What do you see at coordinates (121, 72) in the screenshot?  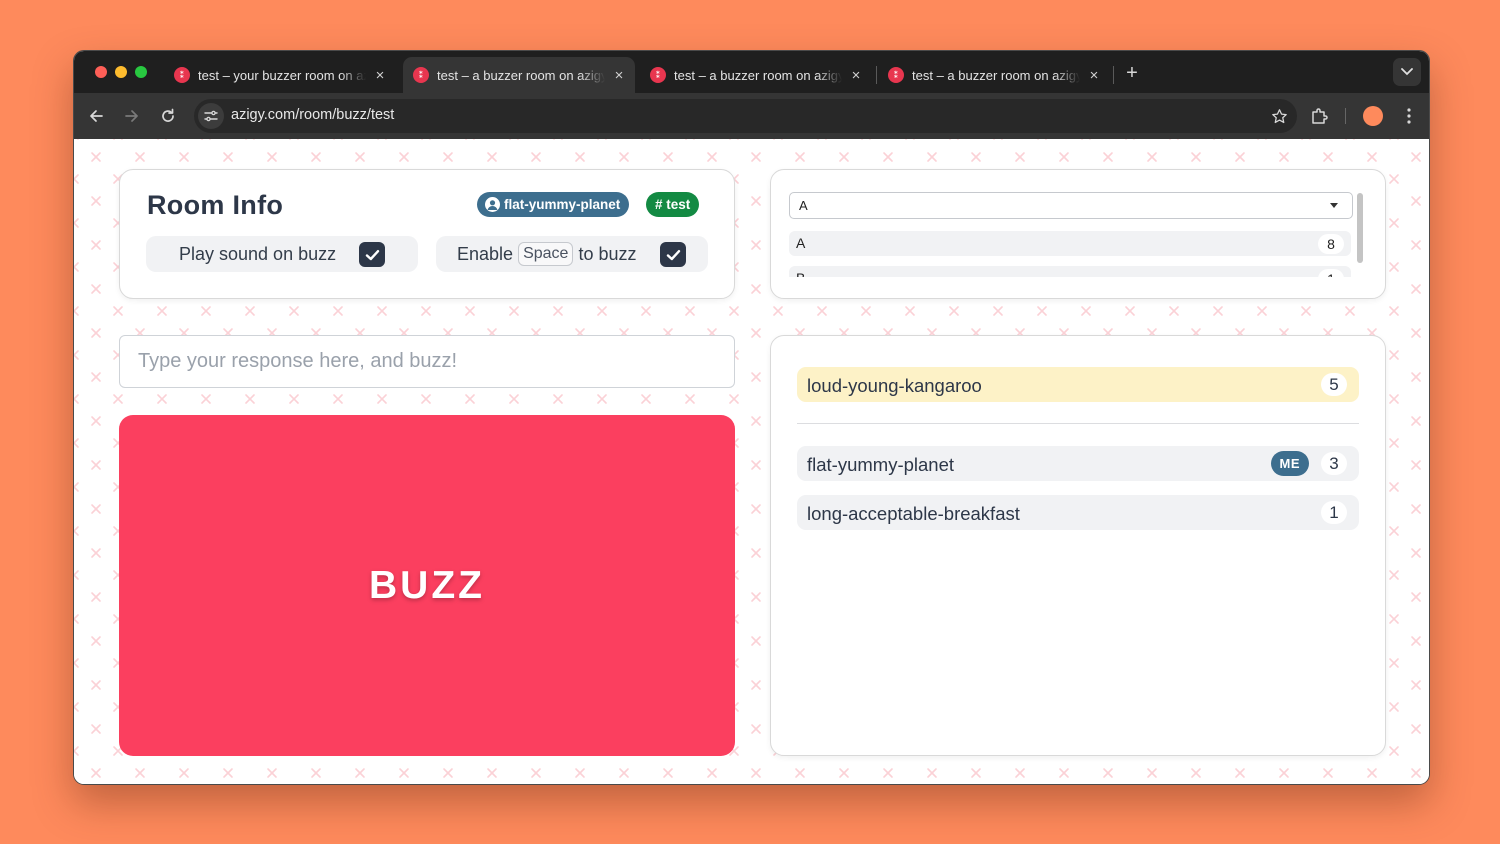 I see `minimize-window-button` at bounding box center [121, 72].